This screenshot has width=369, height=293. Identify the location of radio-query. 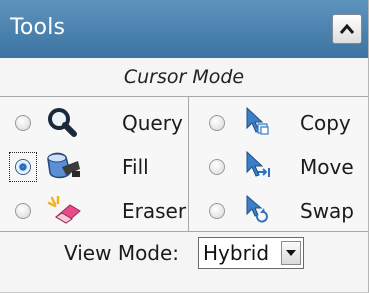
(23, 123).